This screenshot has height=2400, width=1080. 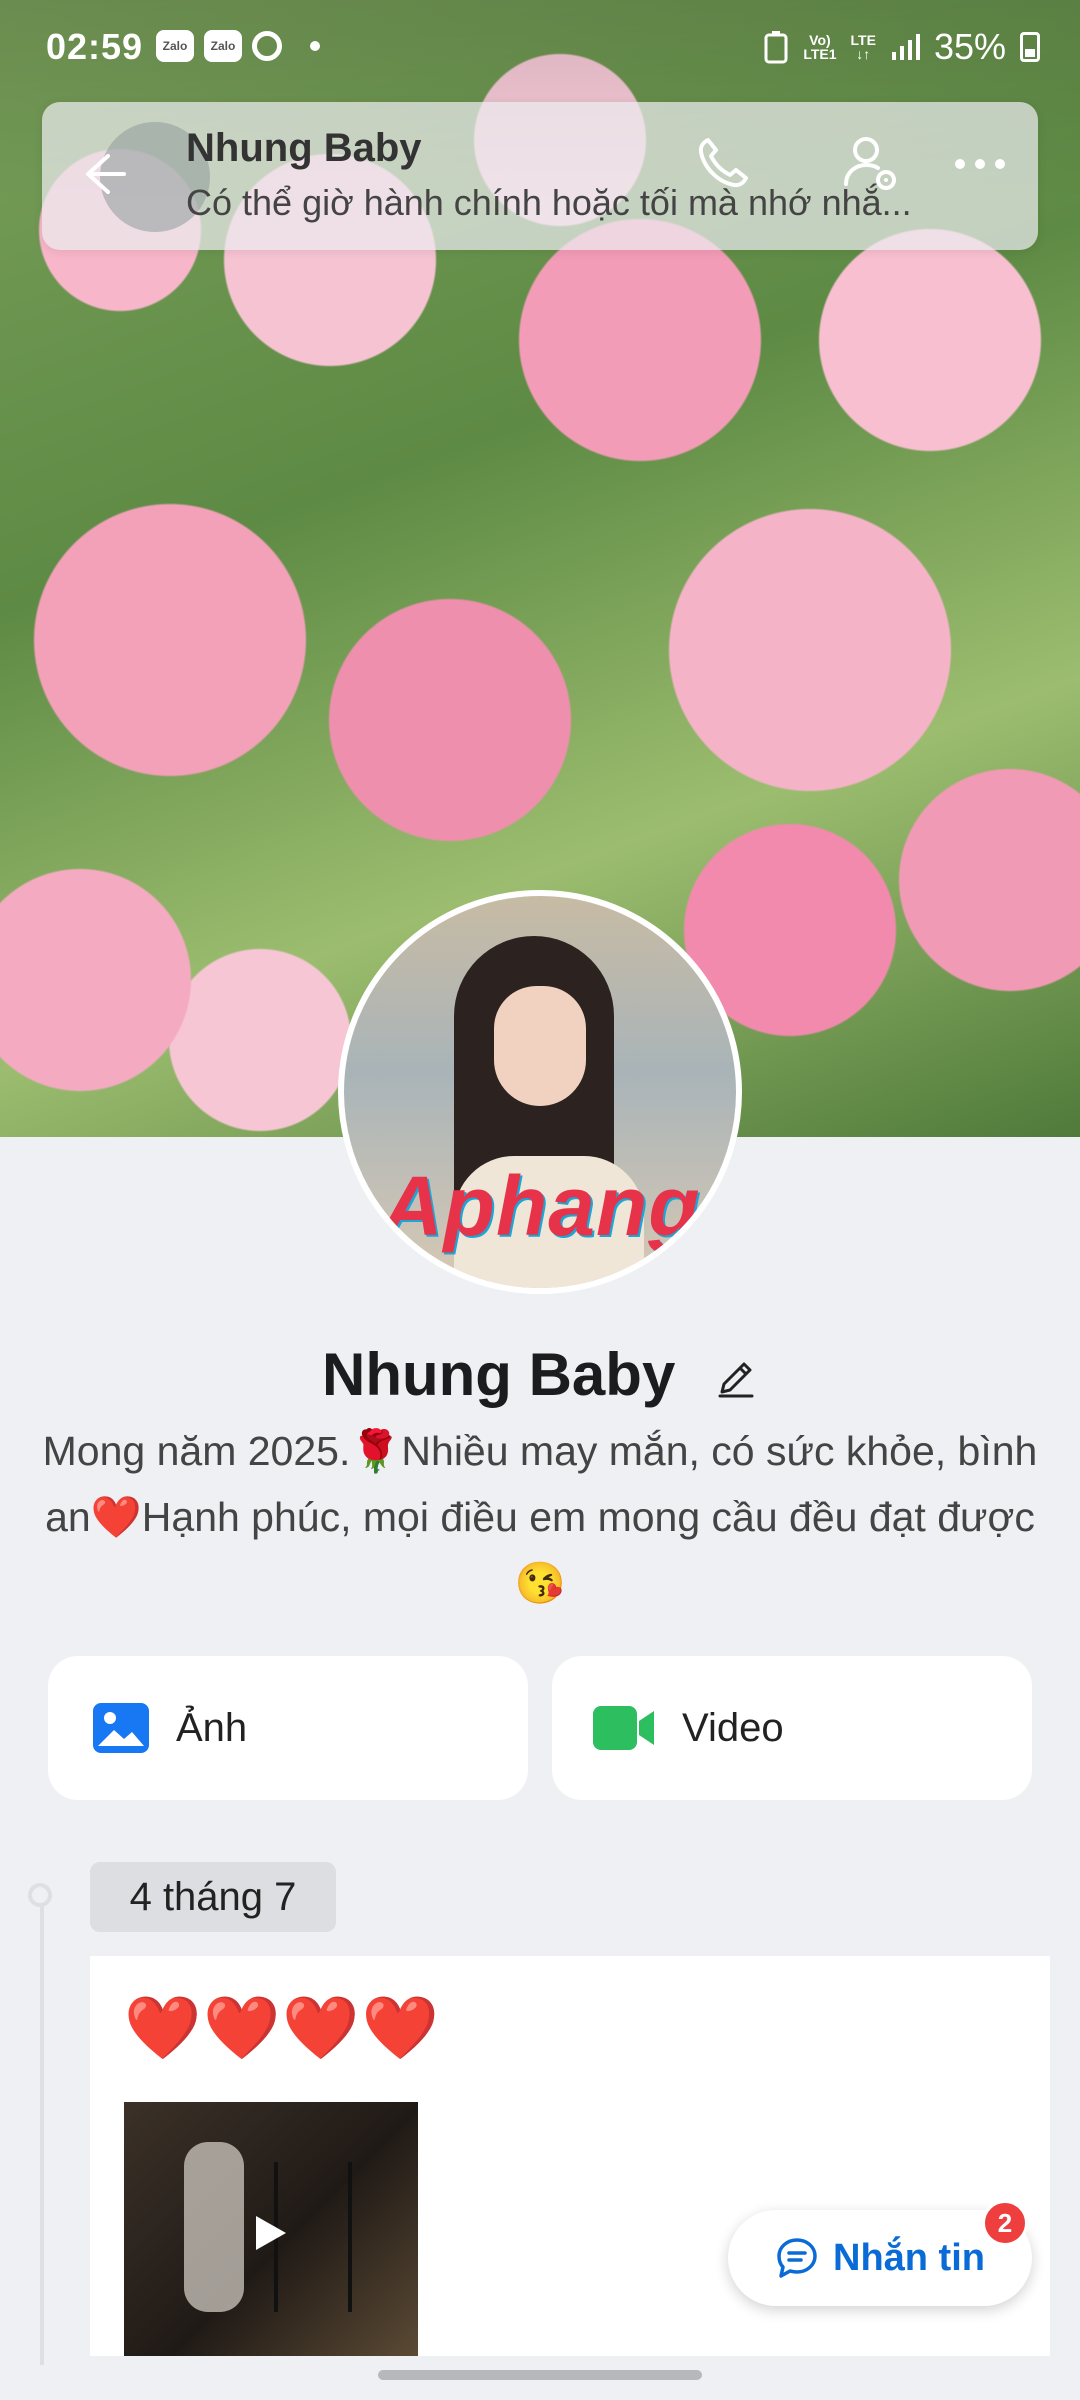 I want to click on volte-bottom: LTE1, so click(x=820, y=54).